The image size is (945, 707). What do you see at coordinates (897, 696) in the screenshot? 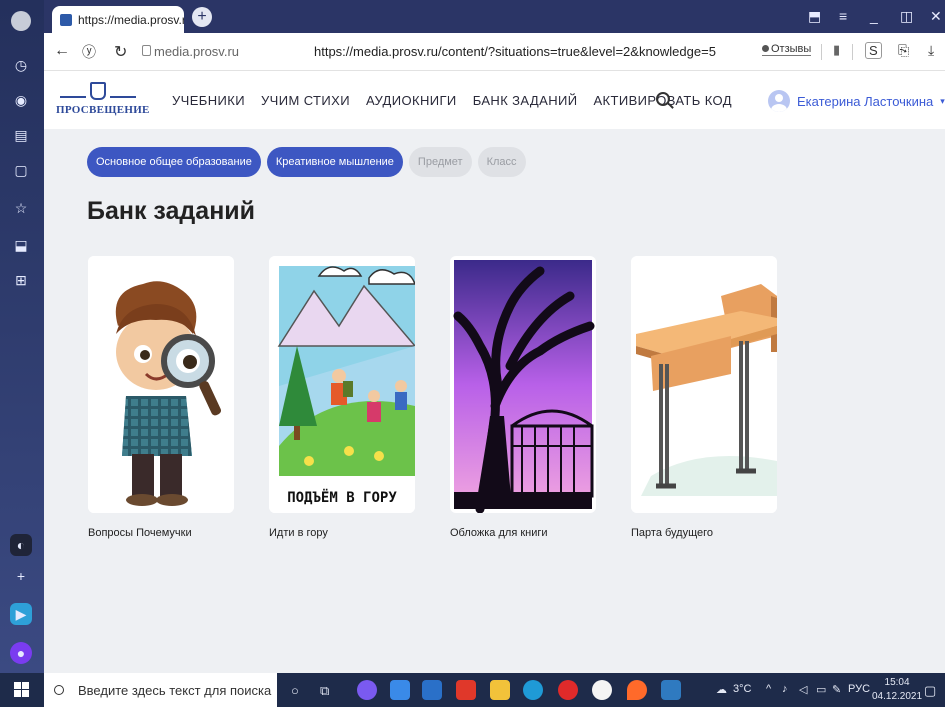
I see `clock-date: 04.12.2021` at bounding box center [897, 696].